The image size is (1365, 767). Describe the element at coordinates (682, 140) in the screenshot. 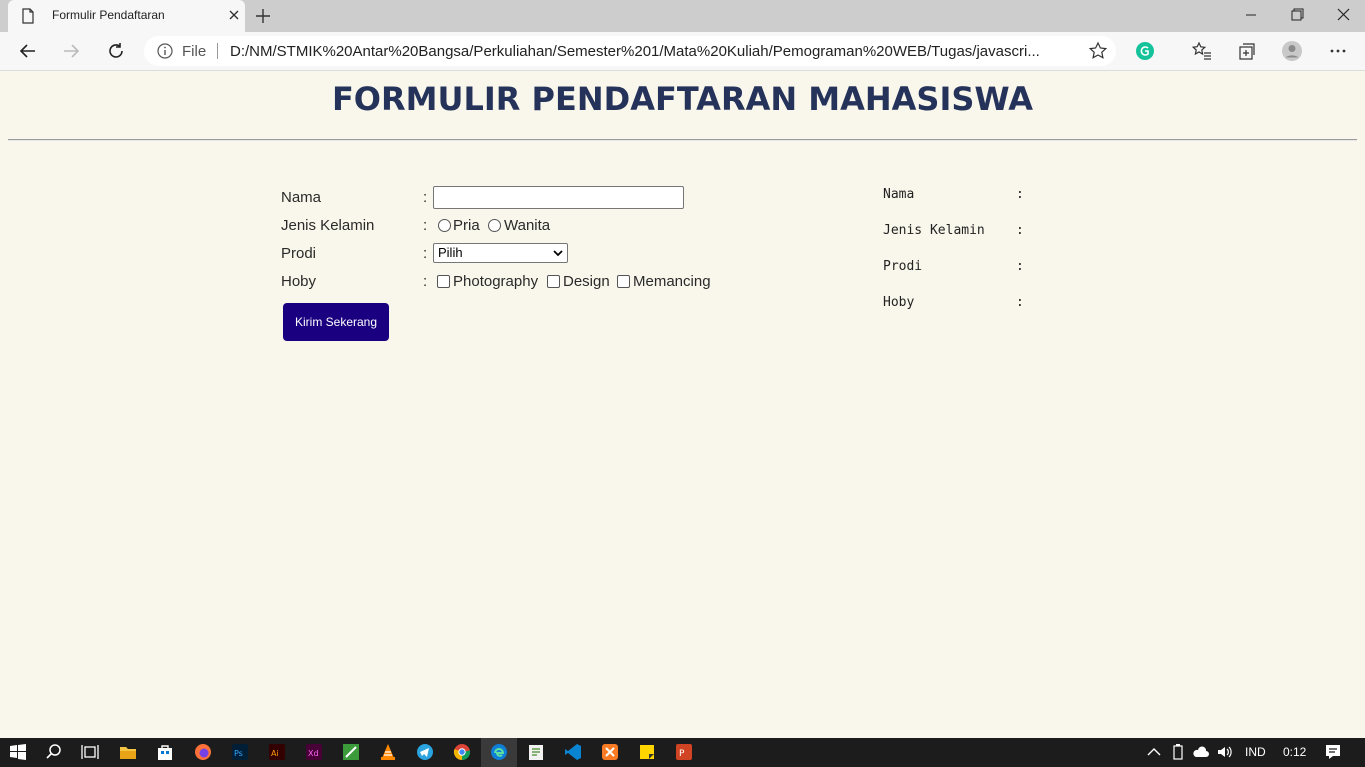

I see `horizontal-rule` at that location.